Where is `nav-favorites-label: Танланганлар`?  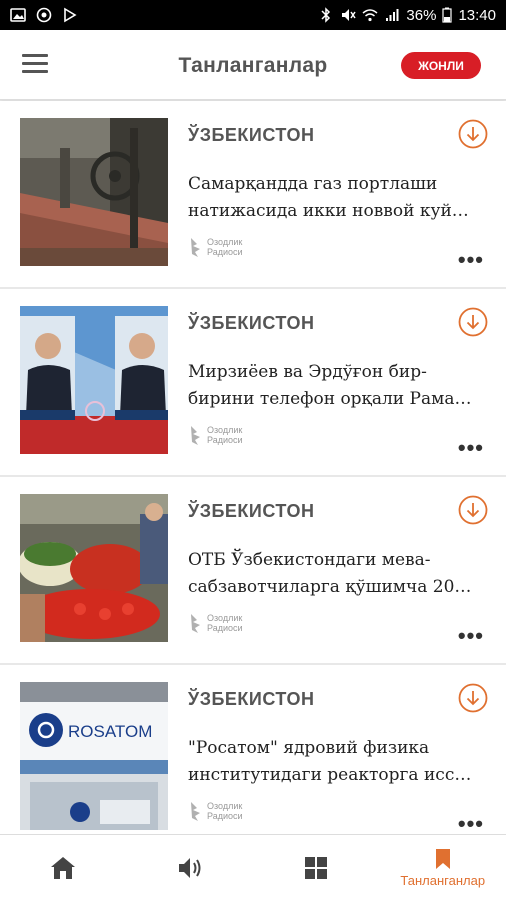
nav-favorites-label: Танланганлар is located at coordinates (443, 880).